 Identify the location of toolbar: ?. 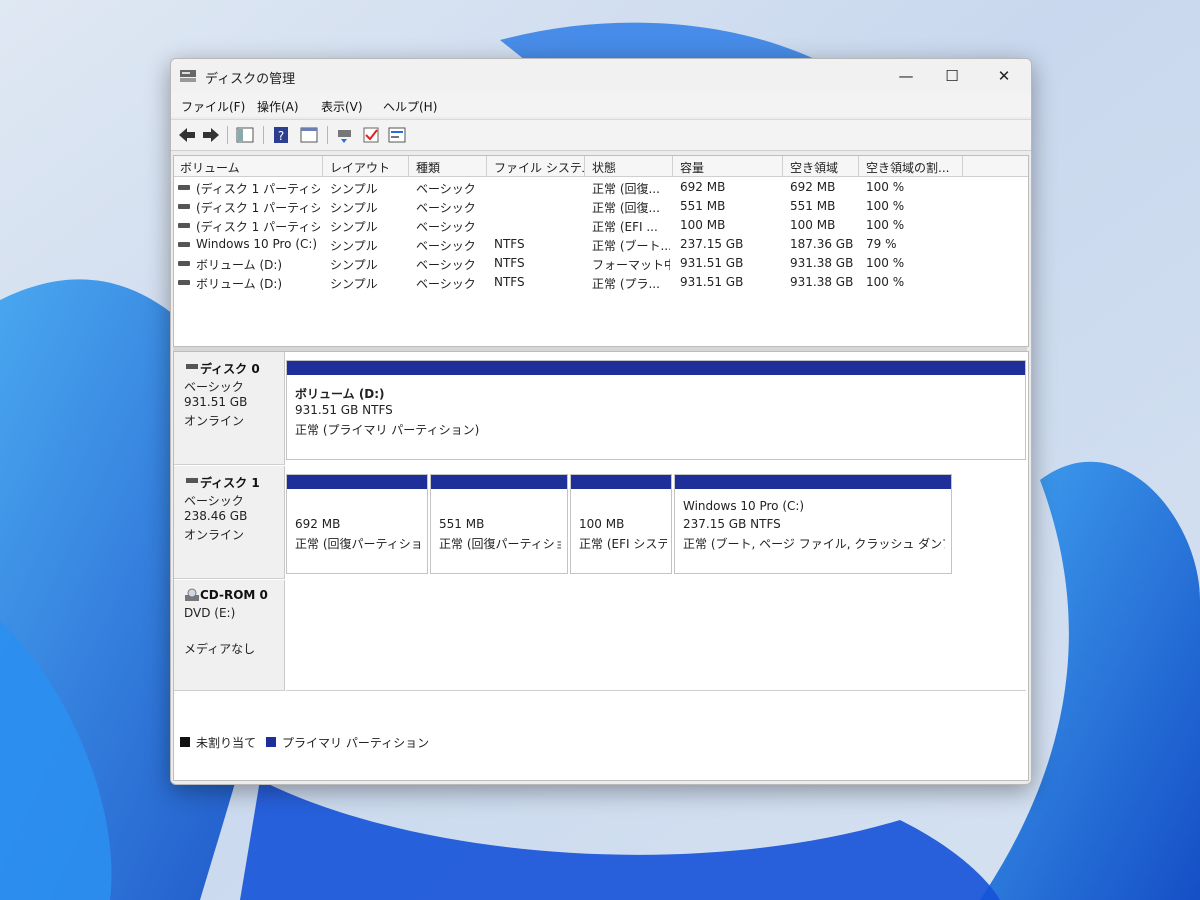
(601, 135).